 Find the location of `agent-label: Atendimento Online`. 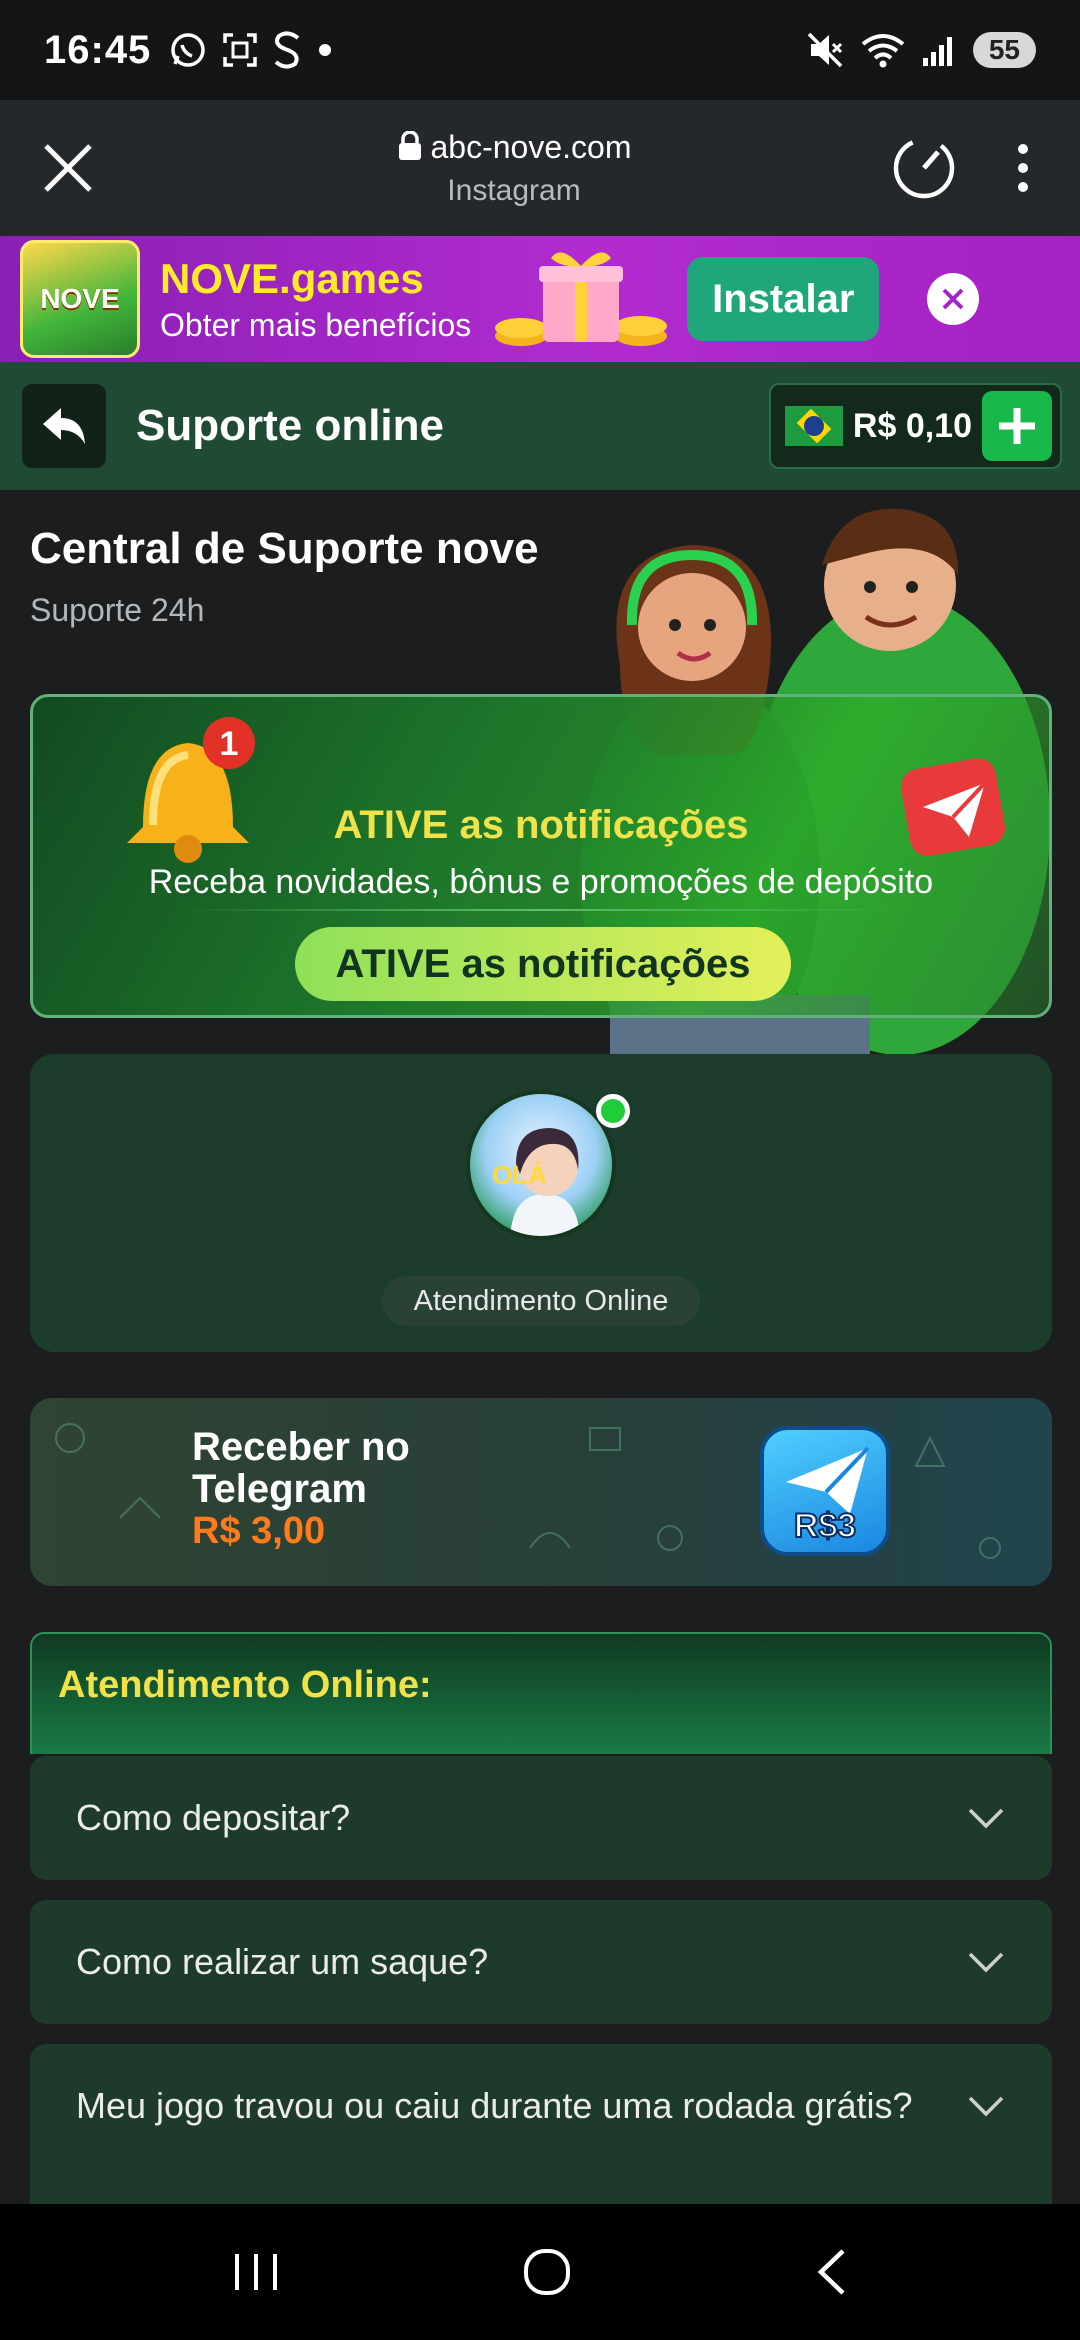

agent-label: Atendimento Online is located at coordinates (541, 1301).